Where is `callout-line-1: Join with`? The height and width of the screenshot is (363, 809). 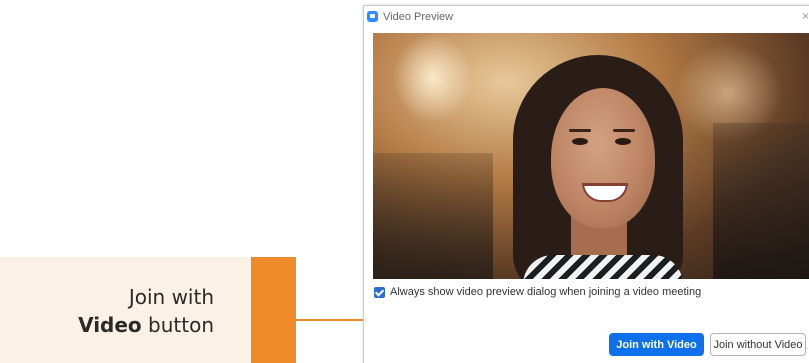
callout-line-1: Join with is located at coordinates (171, 297).